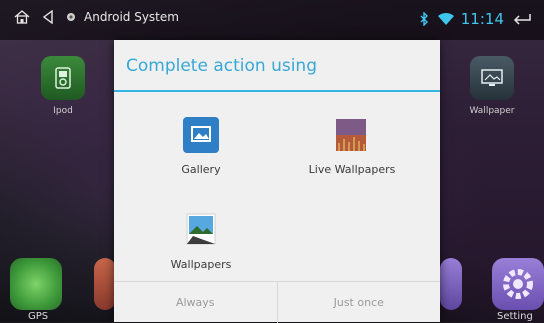 This screenshot has height=323, width=544. What do you see at coordinates (358, 302) in the screenshot?
I see `just-once-button: Just once` at bounding box center [358, 302].